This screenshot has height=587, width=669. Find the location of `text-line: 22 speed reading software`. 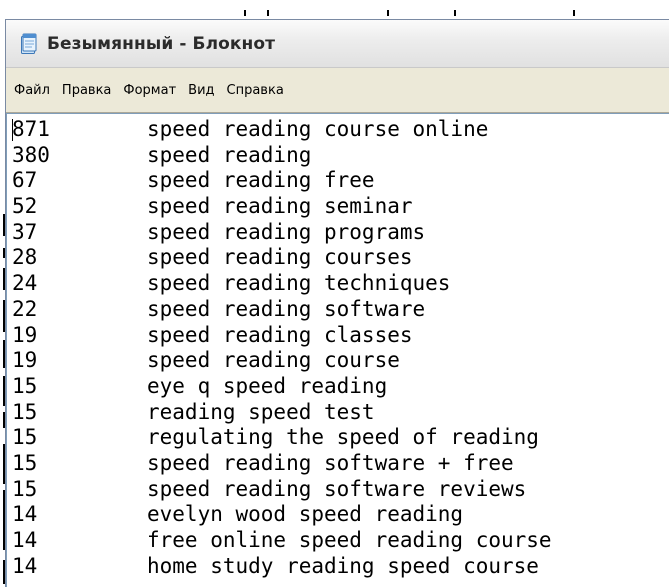

text-line: 22 speed reading software is located at coordinates (282, 310).